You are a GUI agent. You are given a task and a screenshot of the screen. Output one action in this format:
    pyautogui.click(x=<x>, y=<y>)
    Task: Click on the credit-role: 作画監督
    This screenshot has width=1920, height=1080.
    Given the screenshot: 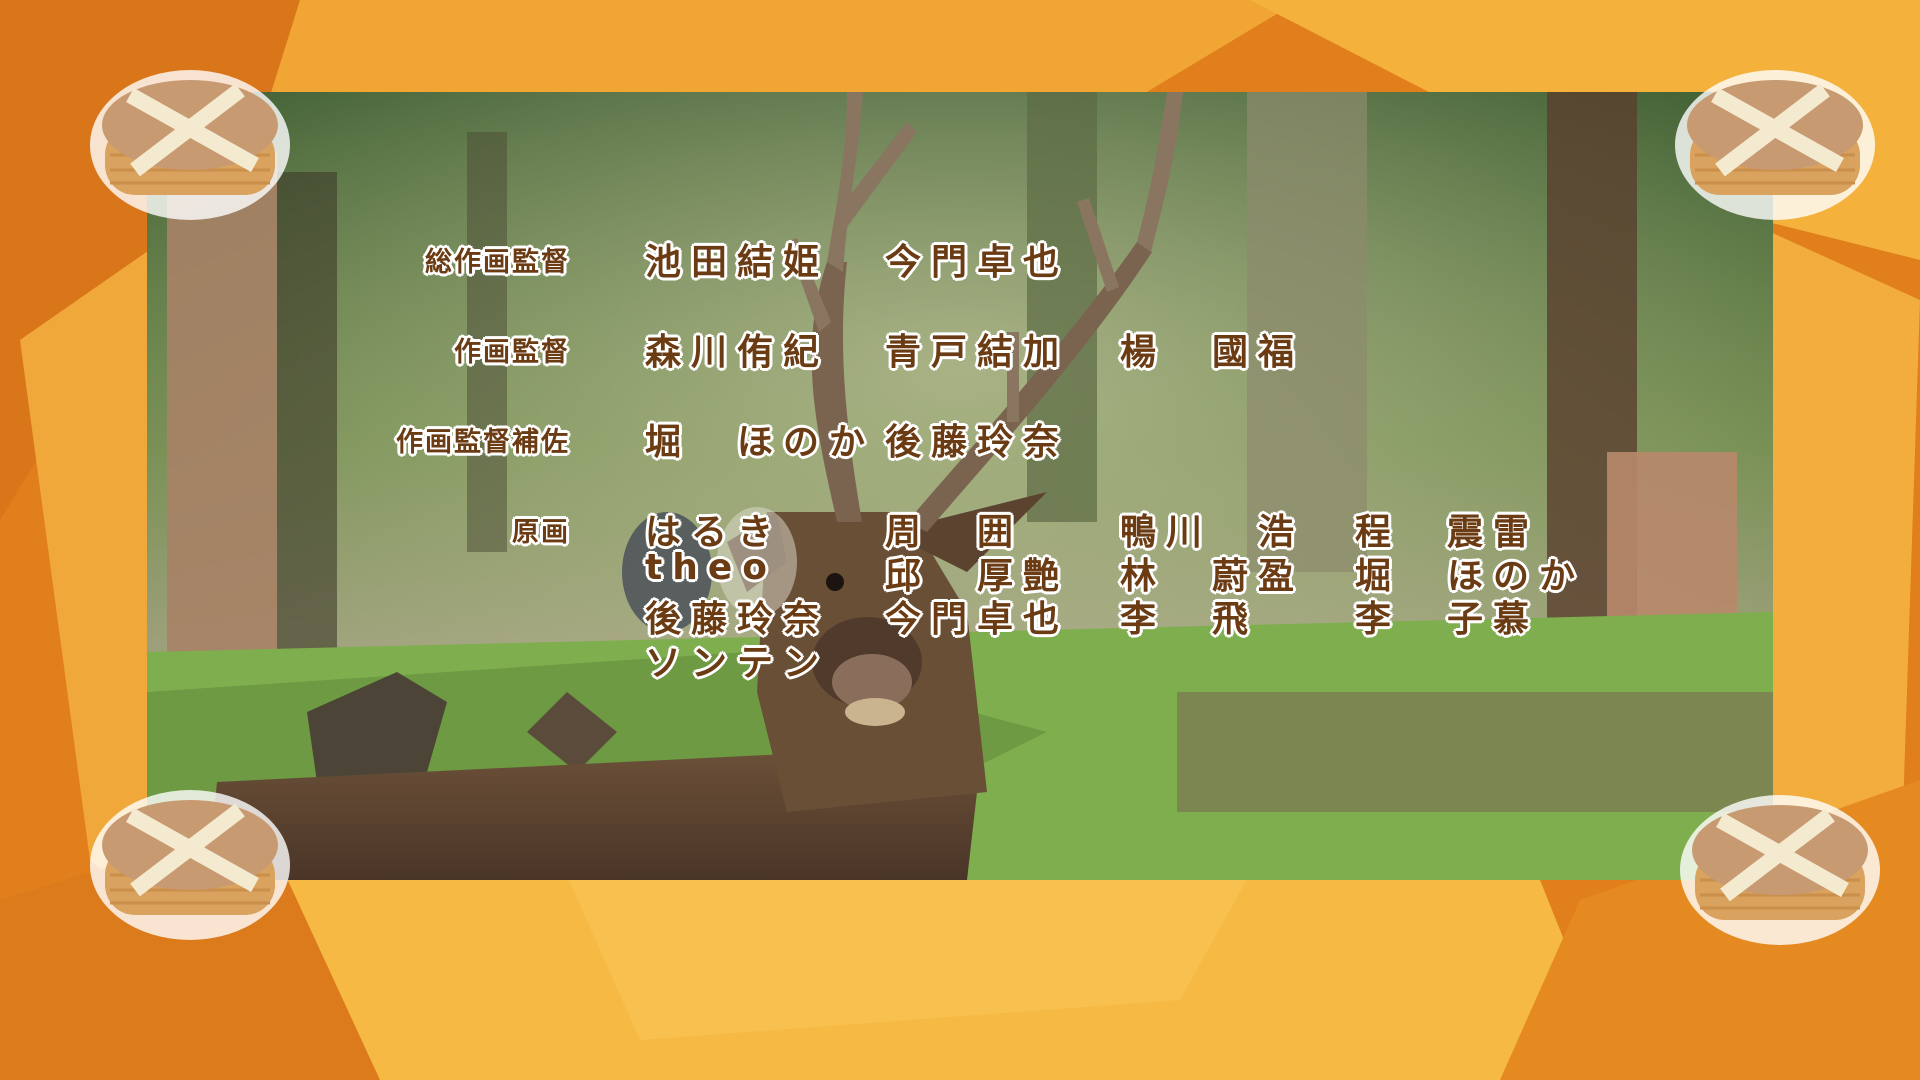 What is the action you would take?
    pyautogui.click(x=512, y=352)
    